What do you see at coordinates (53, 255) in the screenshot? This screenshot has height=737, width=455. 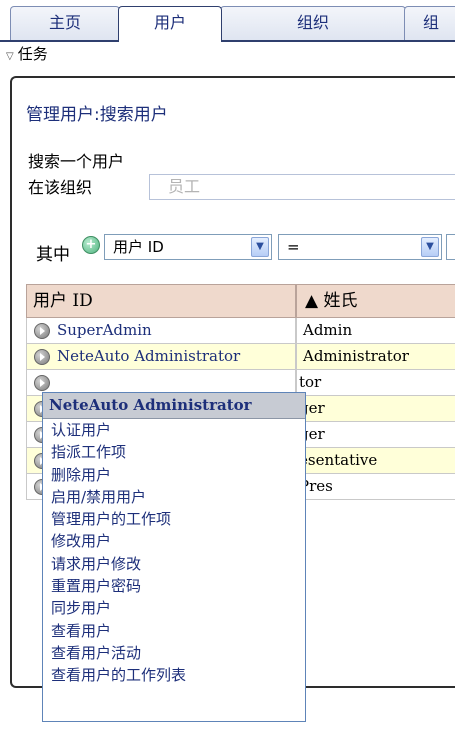 I see `where-label: 其中` at bounding box center [53, 255].